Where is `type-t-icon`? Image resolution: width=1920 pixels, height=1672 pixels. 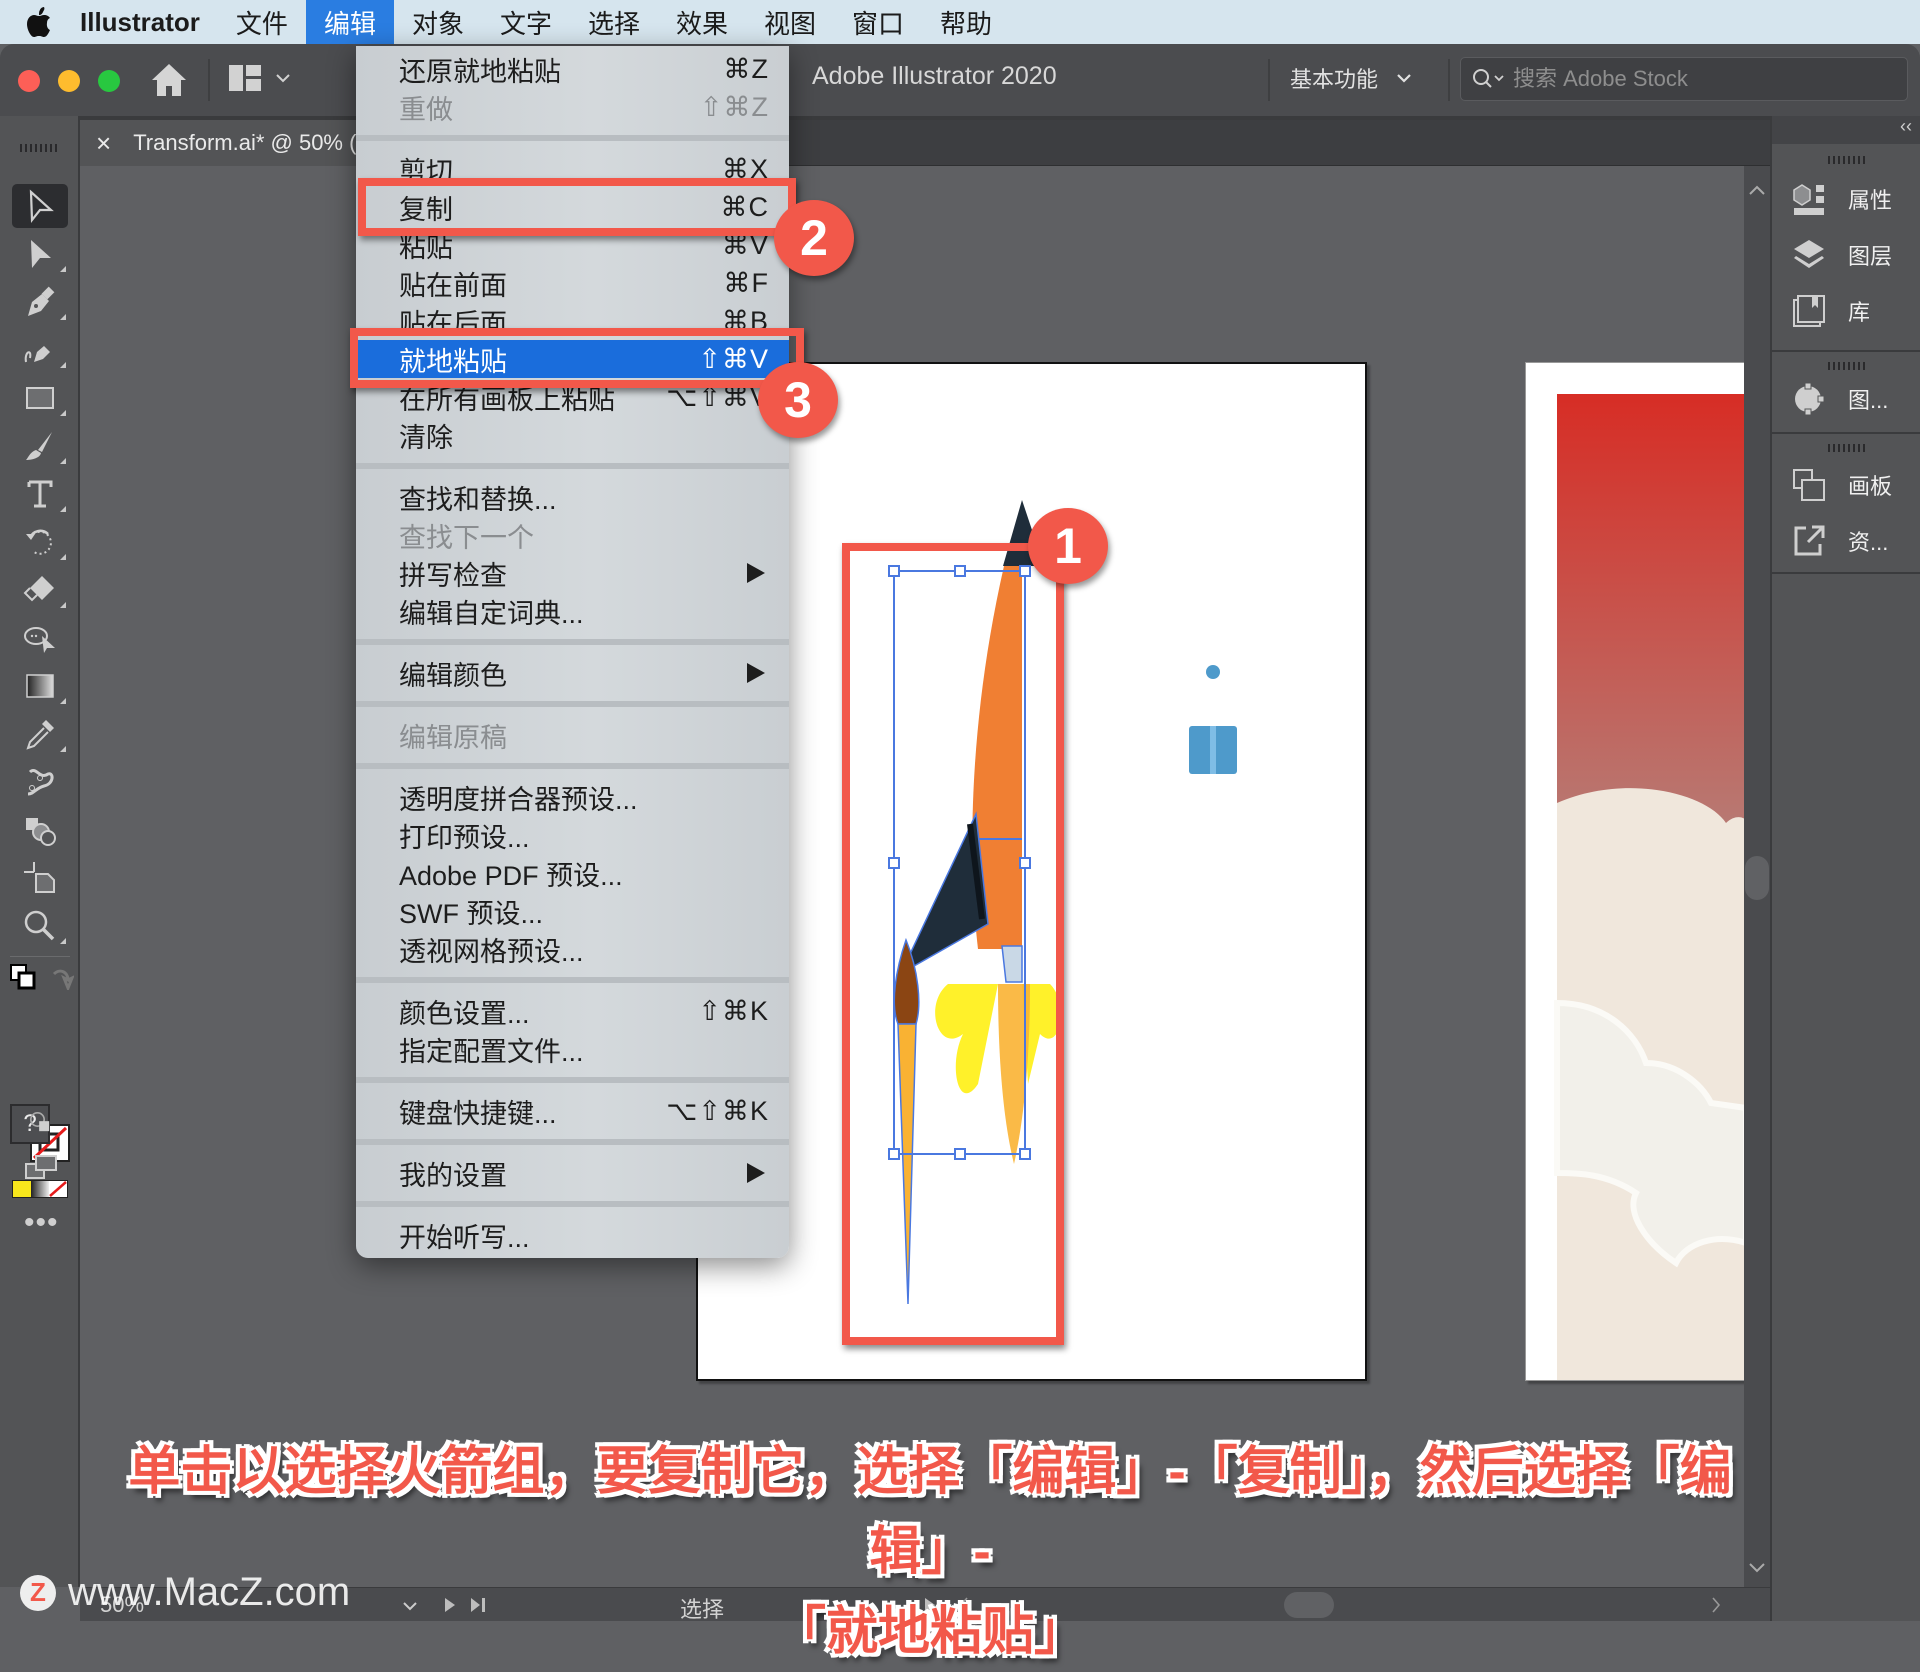 type-t-icon is located at coordinates (40, 494).